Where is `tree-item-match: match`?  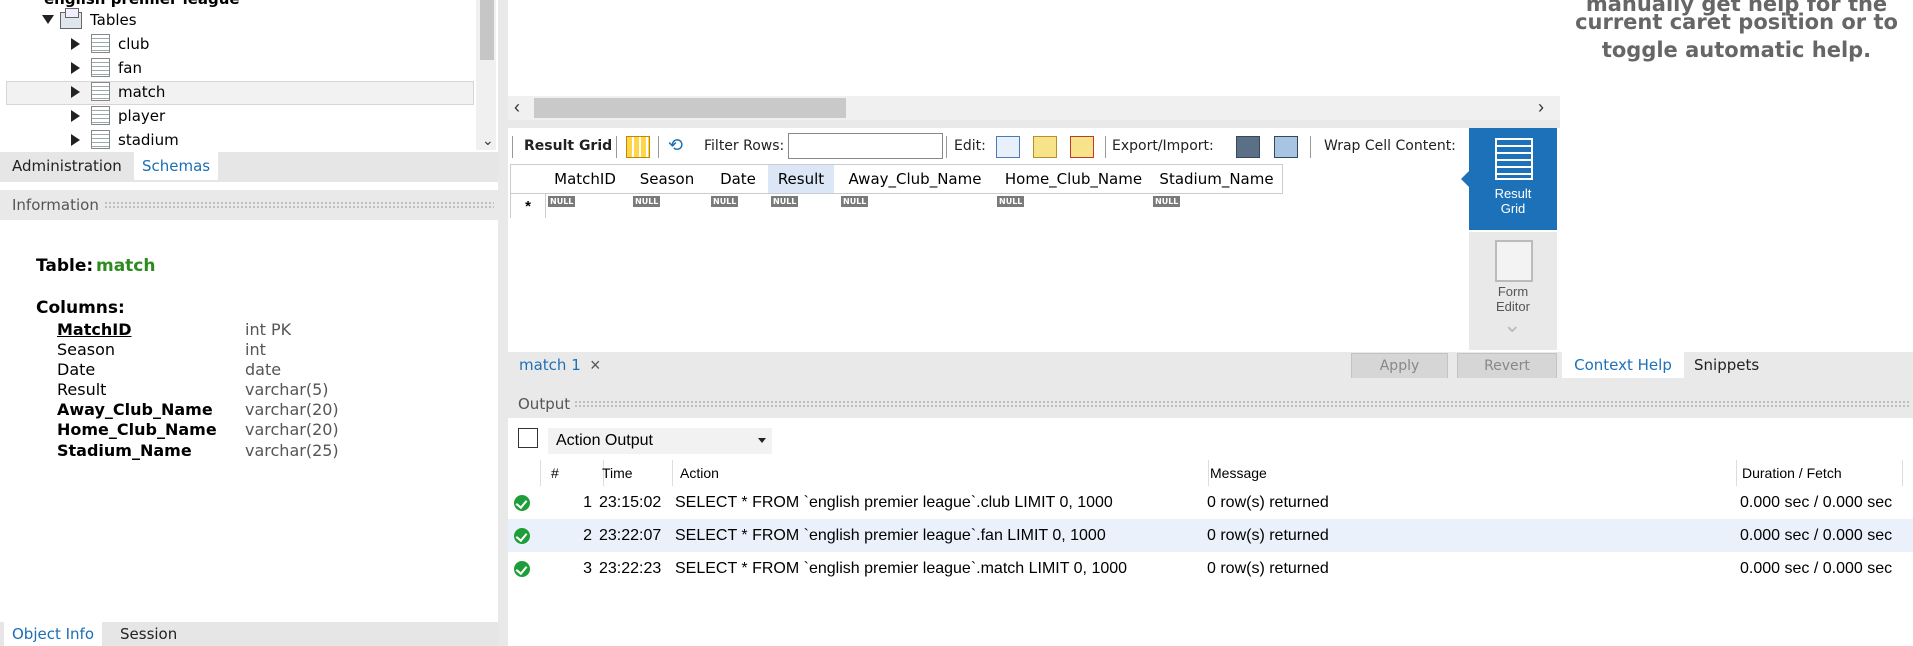 tree-item-match: match is located at coordinates (141, 92).